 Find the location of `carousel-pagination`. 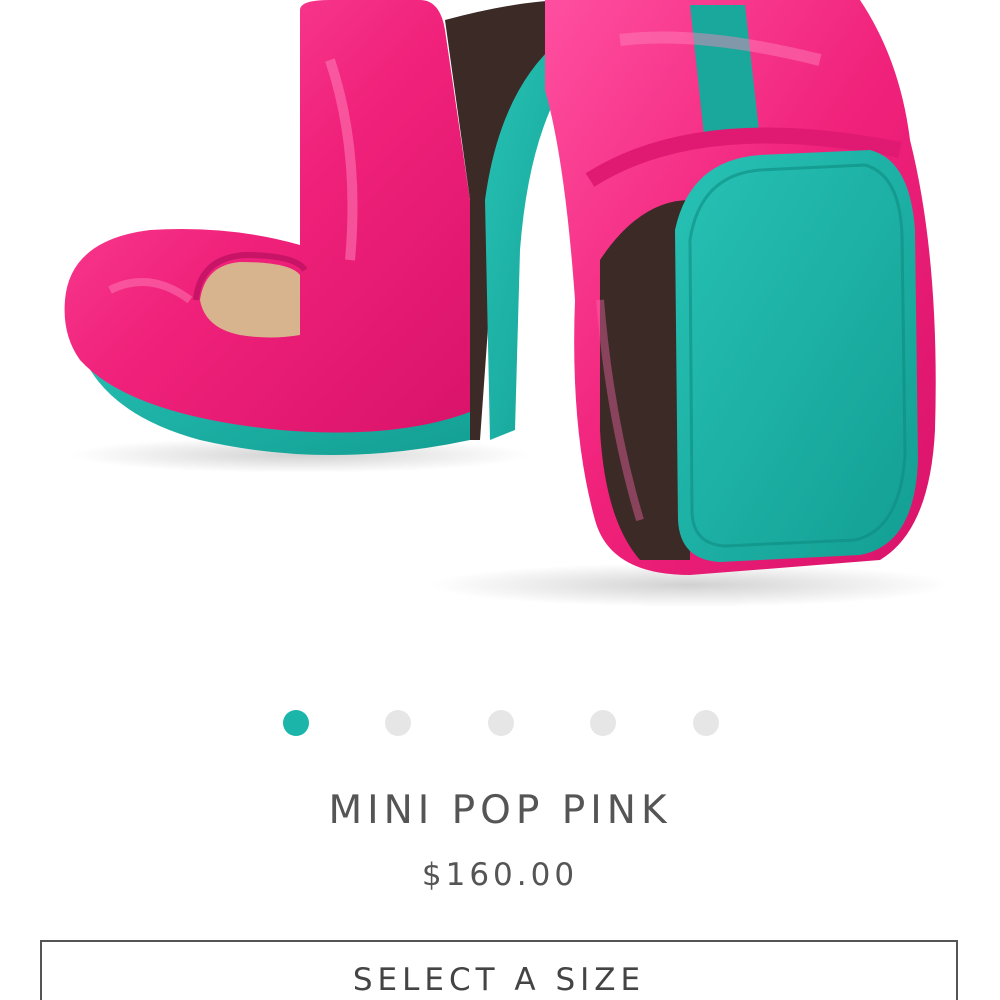

carousel-pagination is located at coordinates (500, 723).